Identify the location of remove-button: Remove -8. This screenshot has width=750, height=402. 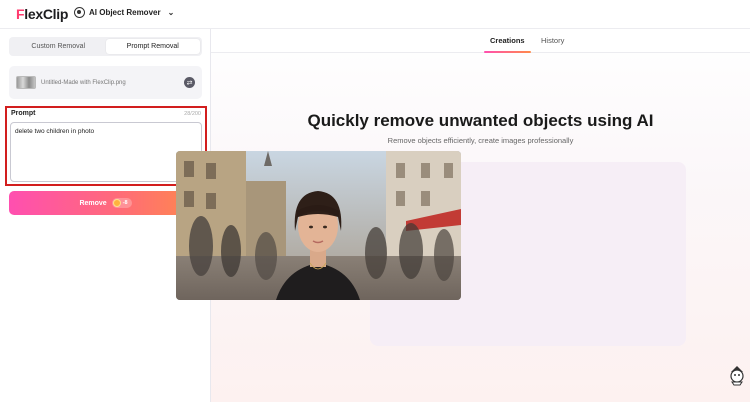
(105, 203).